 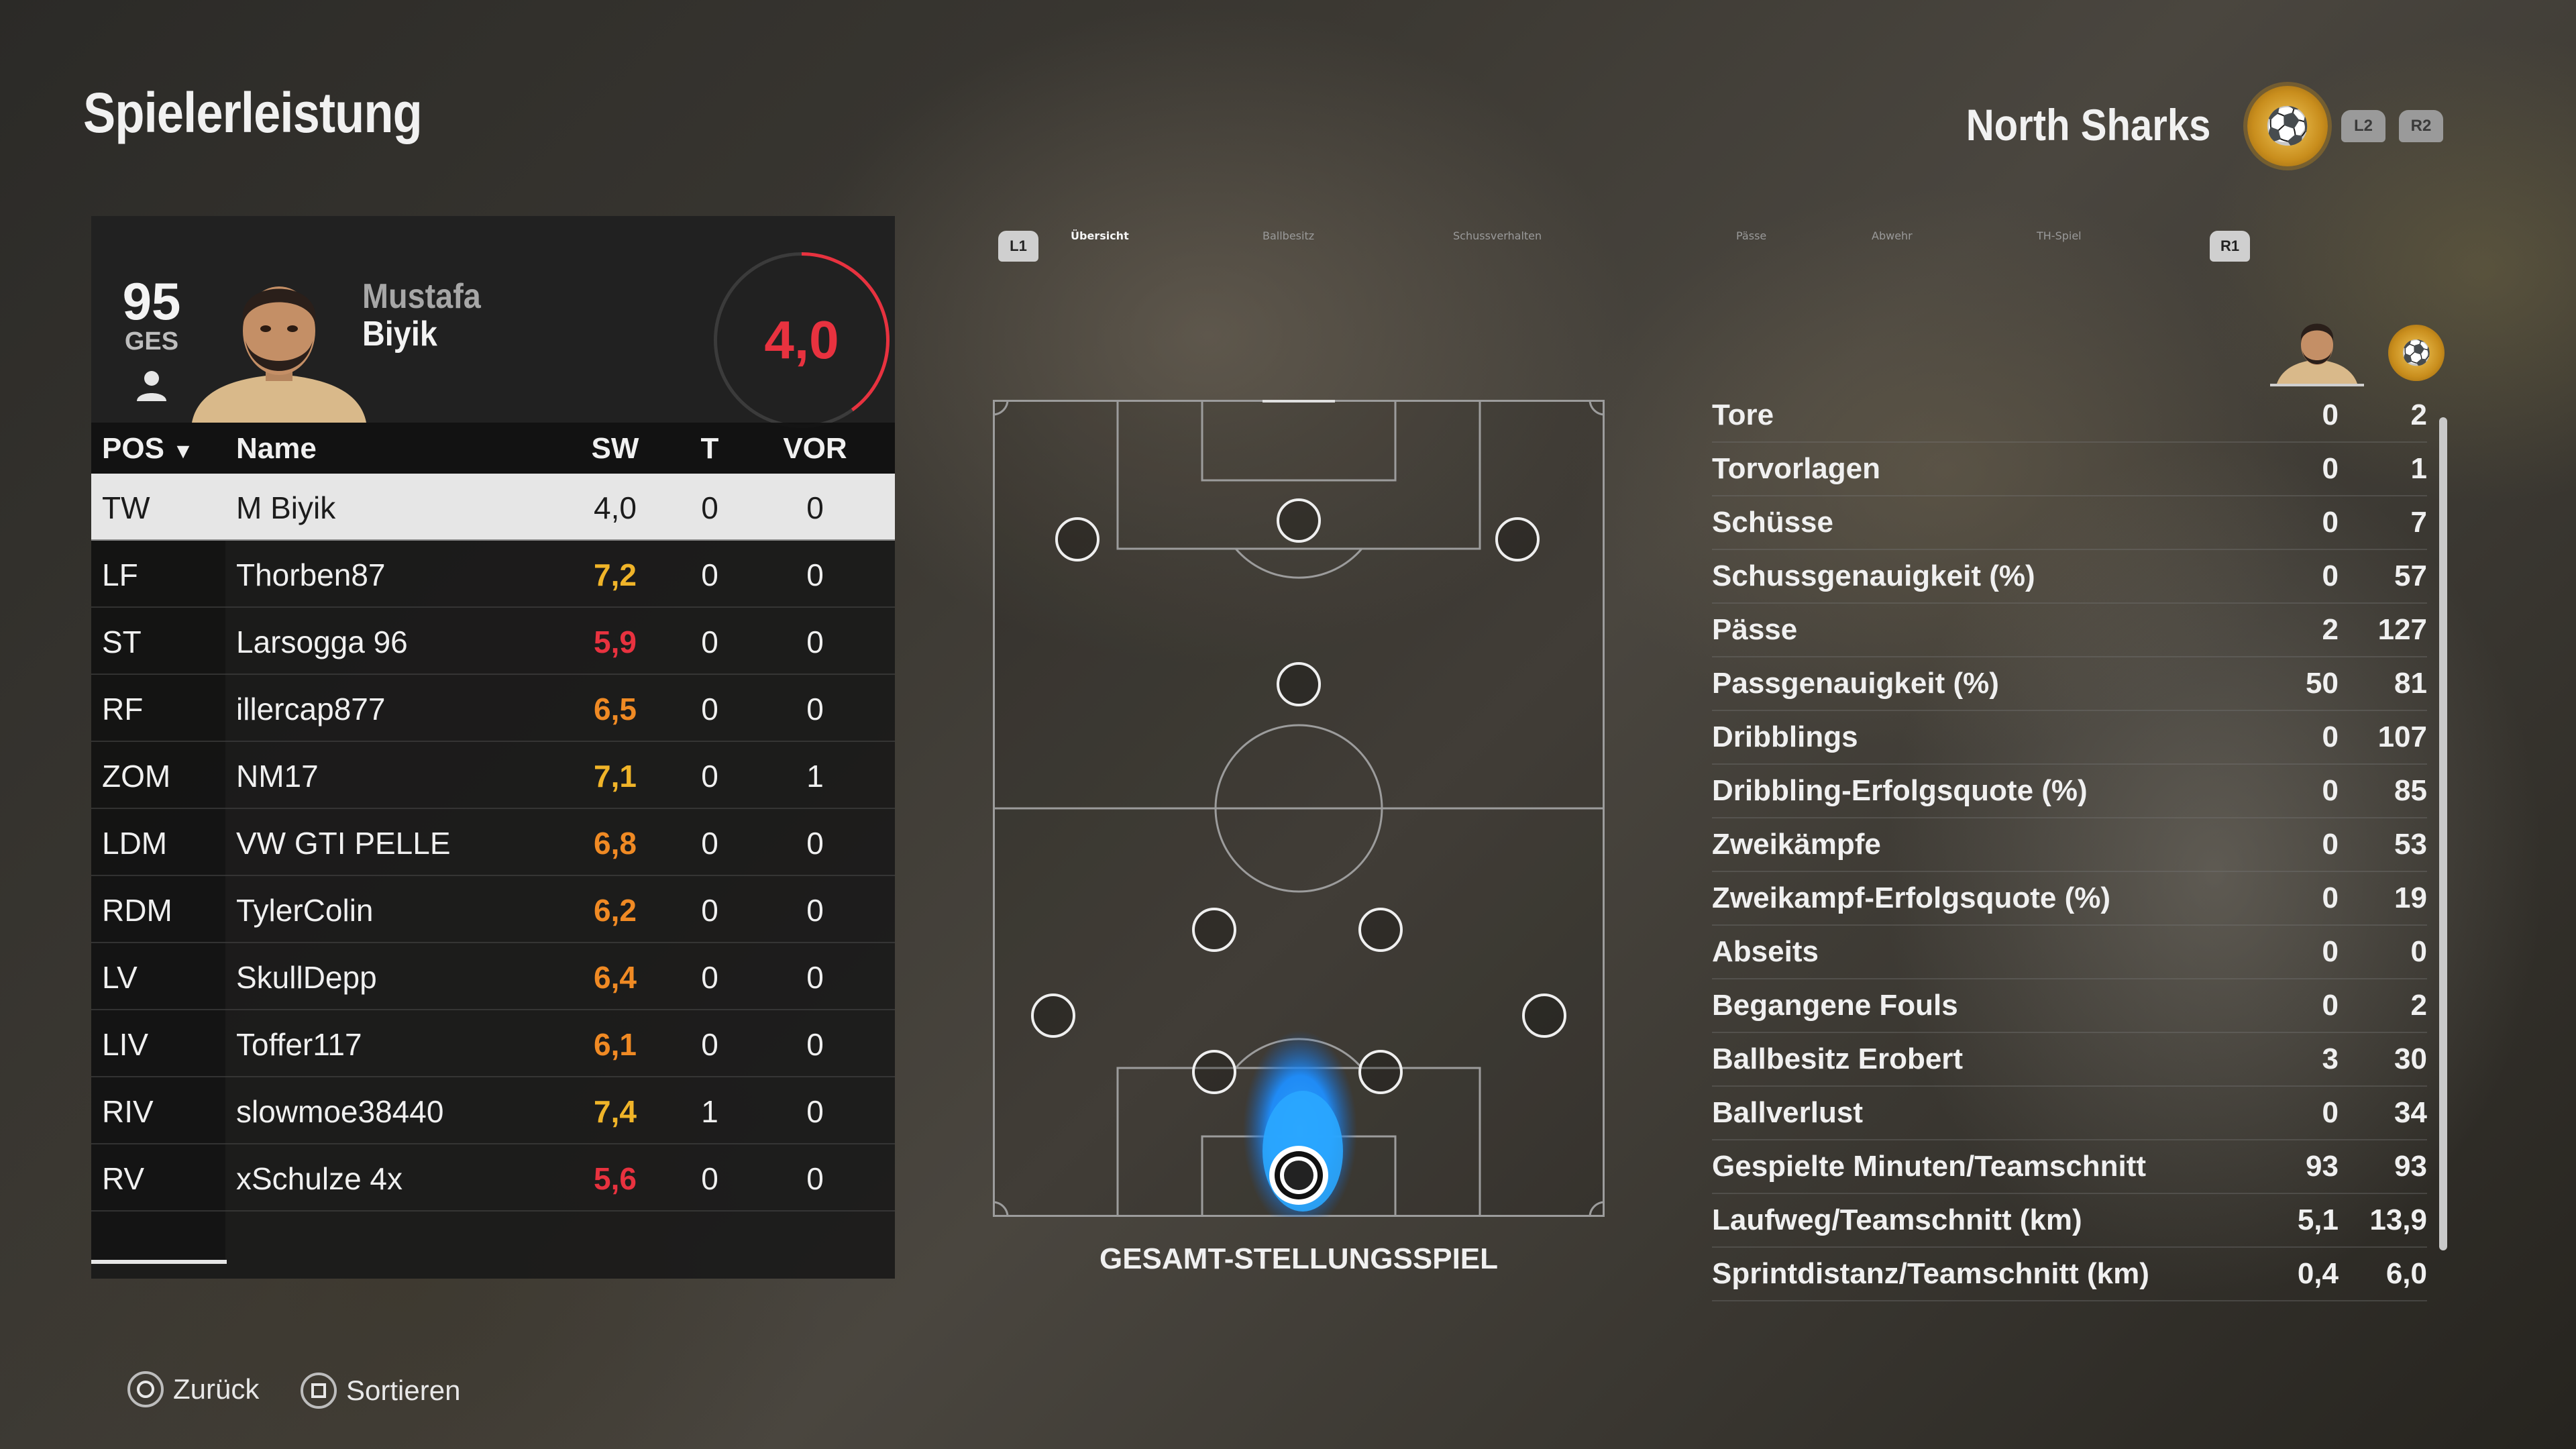 What do you see at coordinates (193, 1389) in the screenshot?
I see `back-button: Zurück` at bounding box center [193, 1389].